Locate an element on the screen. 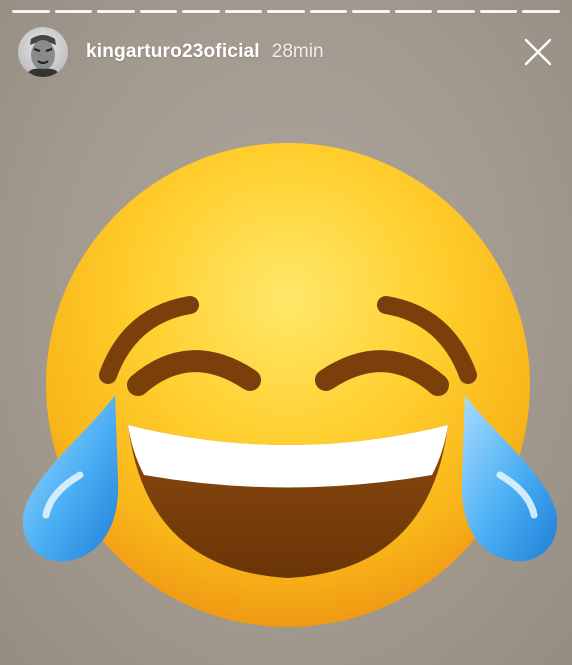 This screenshot has height=665, width=572. story-header: kingarturo23oficial 28min is located at coordinates (288, 52).